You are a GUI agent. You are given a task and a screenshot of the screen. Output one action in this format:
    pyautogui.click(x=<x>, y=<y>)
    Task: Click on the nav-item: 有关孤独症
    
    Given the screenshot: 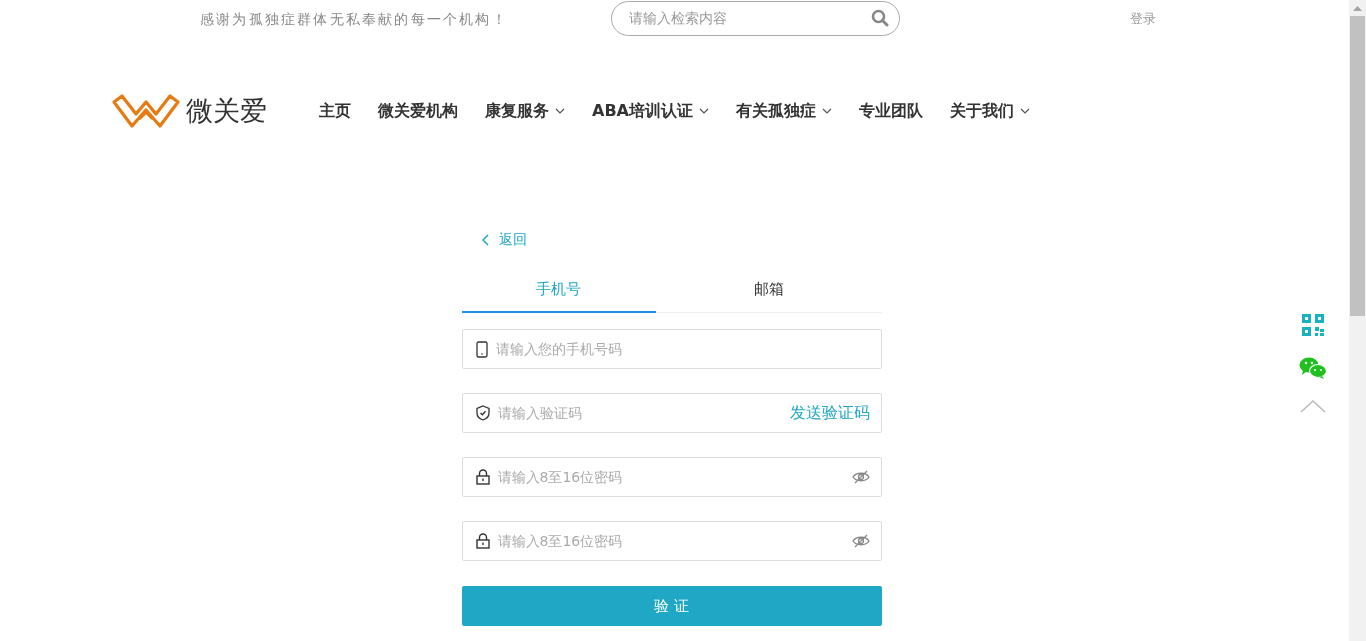 What is the action you would take?
    pyautogui.click(x=783, y=111)
    